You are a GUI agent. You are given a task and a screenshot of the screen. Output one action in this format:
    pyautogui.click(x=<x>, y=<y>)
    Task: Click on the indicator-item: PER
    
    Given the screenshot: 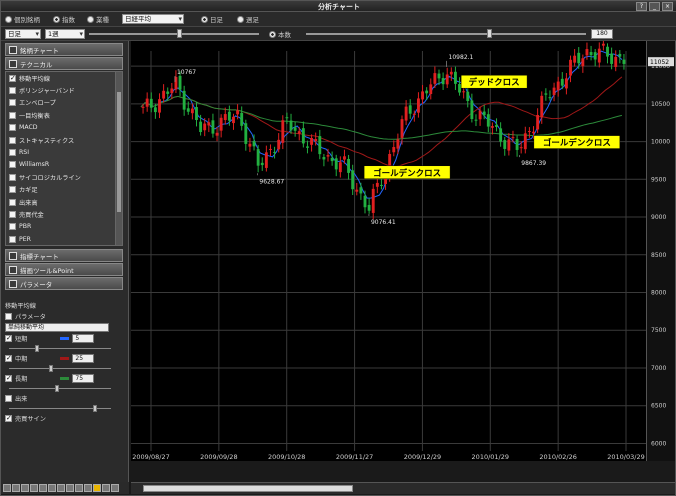 What is the action you would take?
    pyautogui.click(x=64, y=239)
    